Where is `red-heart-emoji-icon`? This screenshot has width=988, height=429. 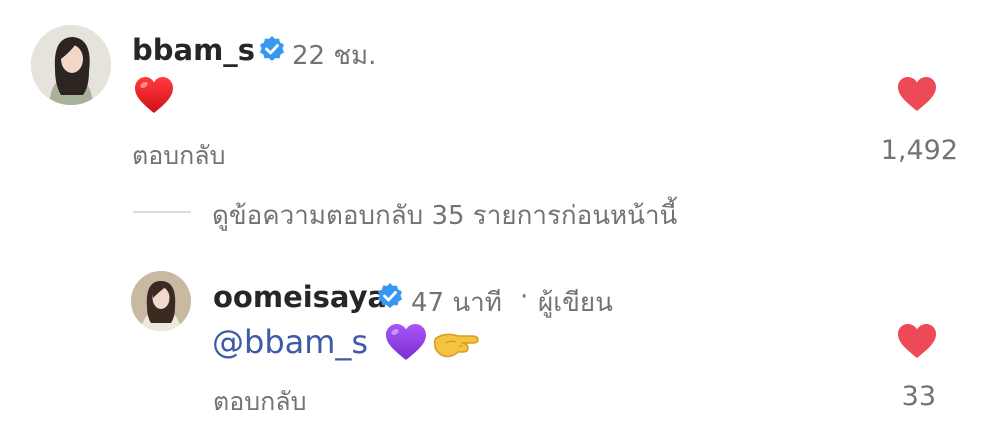
red-heart-emoji-icon is located at coordinates (154, 95).